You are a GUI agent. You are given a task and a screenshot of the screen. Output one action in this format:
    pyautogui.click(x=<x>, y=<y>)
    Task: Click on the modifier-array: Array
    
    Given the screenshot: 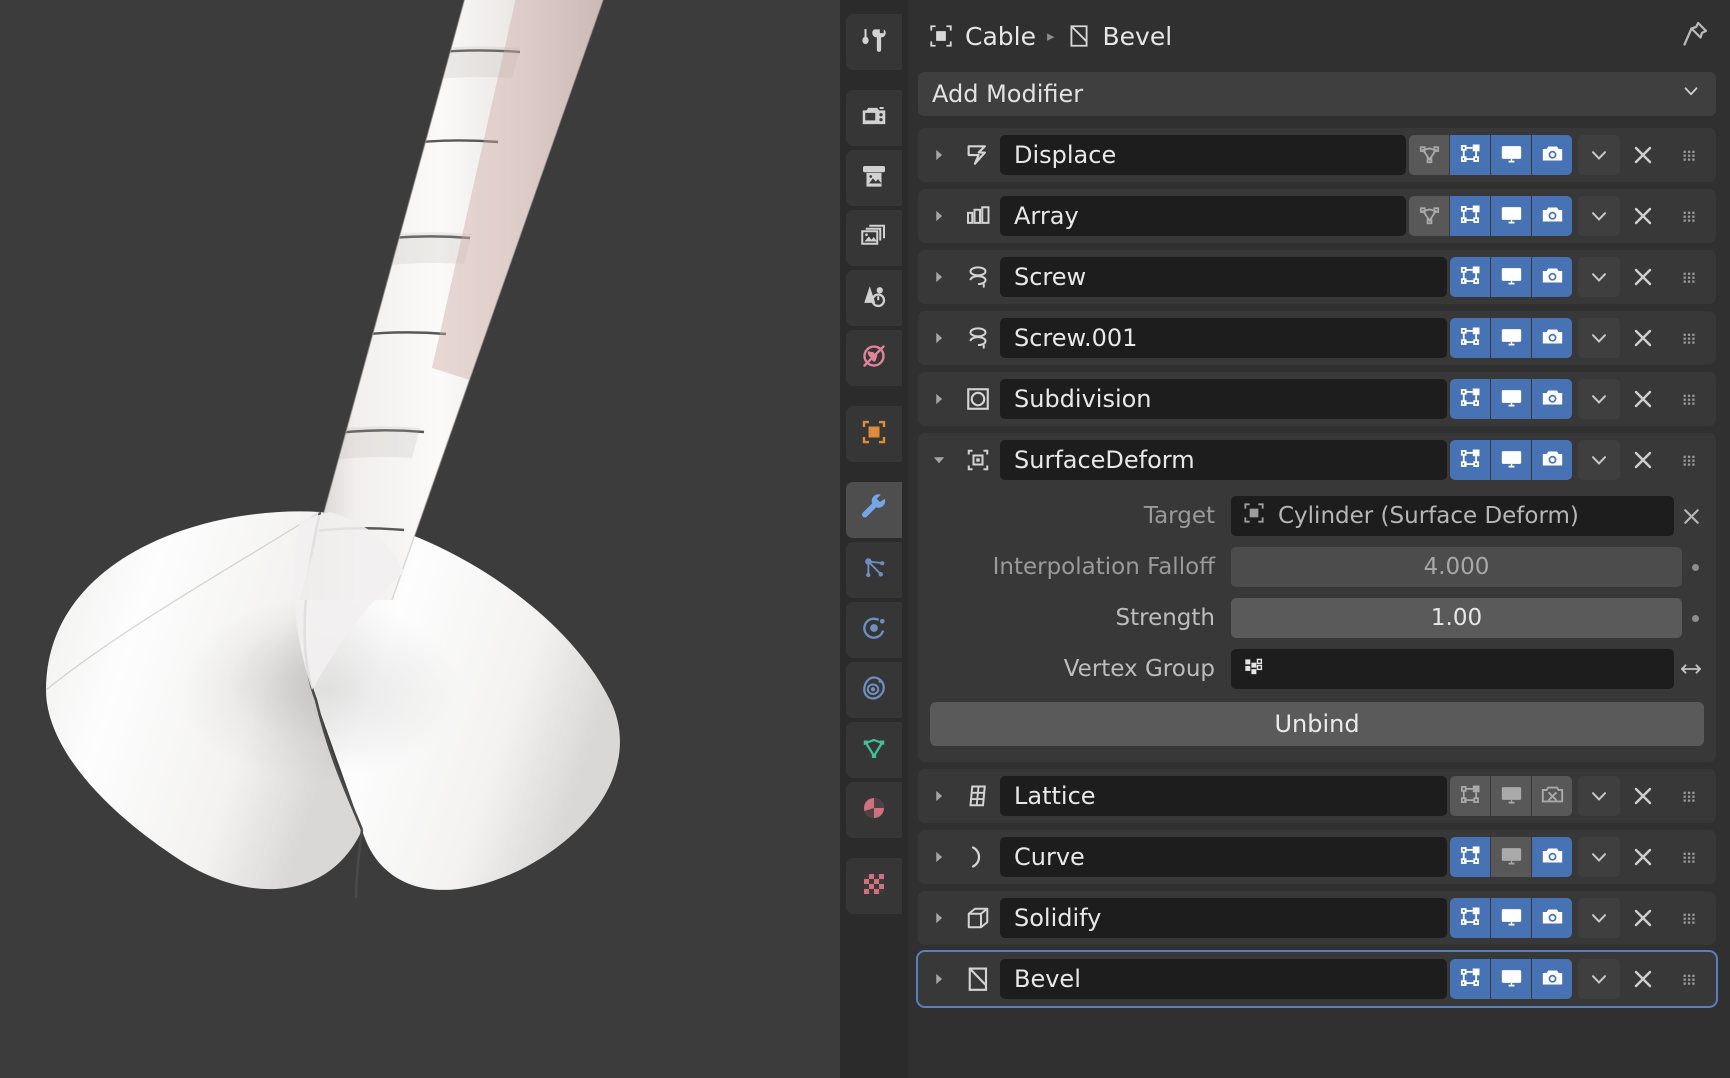 What is the action you would take?
    pyautogui.click(x=1317, y=216)
    